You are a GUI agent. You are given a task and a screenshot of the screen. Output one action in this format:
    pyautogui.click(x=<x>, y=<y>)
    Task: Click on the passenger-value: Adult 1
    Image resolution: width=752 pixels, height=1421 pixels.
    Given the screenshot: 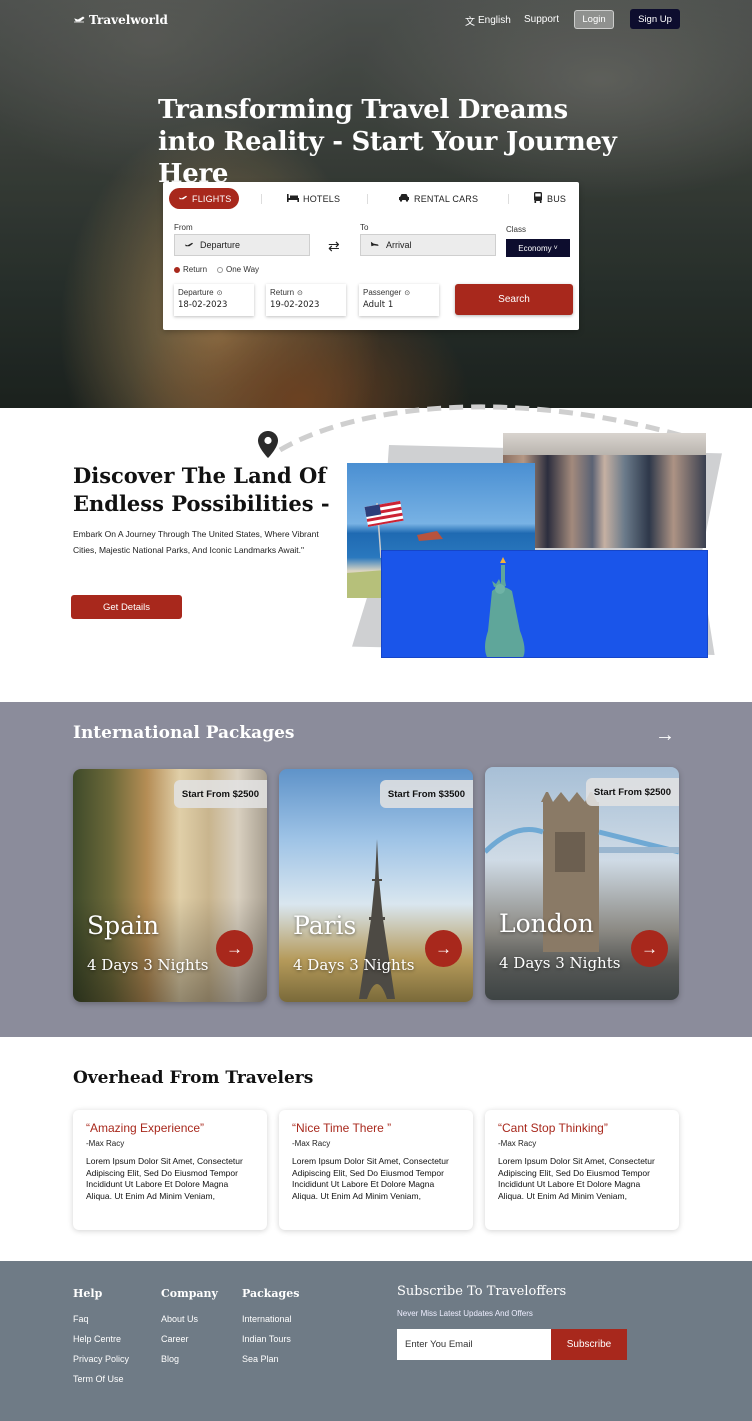 What is the action you would take?
    pyautogui.click(x=378, y=305)
    